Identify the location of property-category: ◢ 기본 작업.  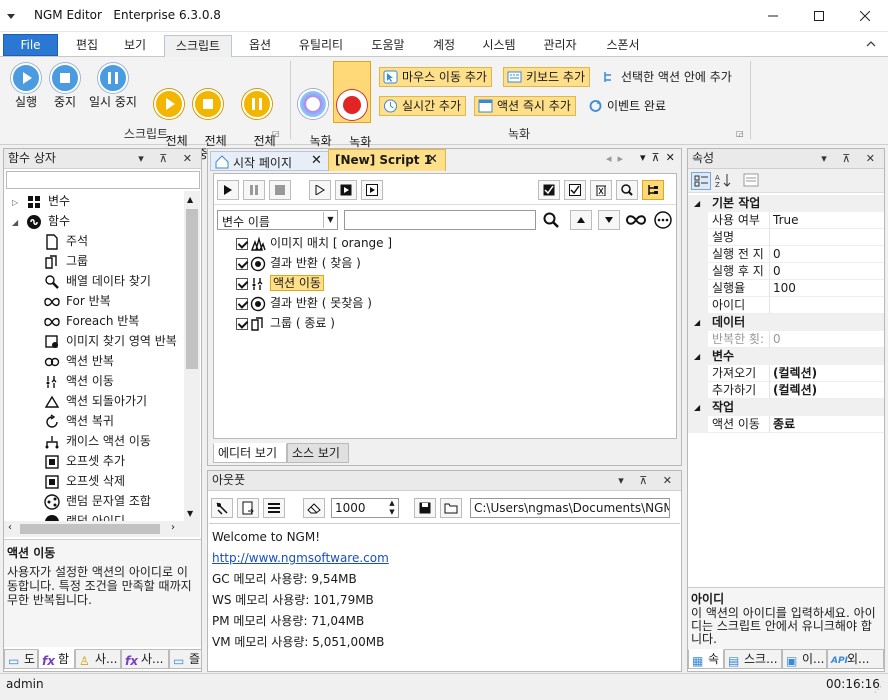
(786, 203).